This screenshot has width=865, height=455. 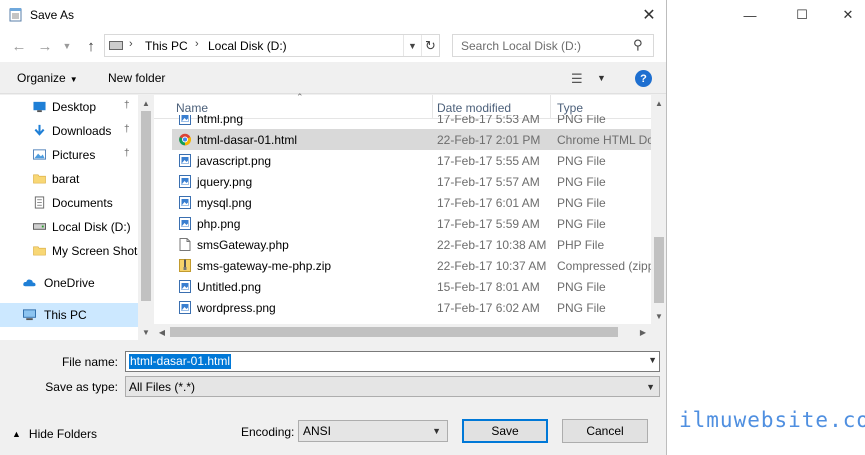 What do you see at coordinates (136, 78) in the screenshot?
I see `new-folder-button: New folder` at bounding box center [136, 78].